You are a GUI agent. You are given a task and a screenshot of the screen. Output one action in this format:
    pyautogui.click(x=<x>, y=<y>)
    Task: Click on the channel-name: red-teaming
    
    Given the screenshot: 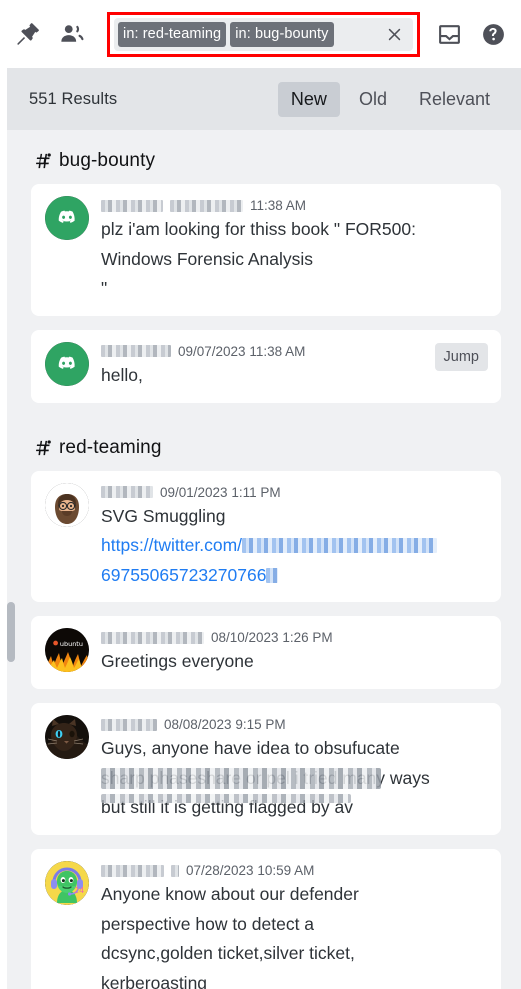 What is the action you would take?
    pyautogui.click(x=110, y=447)
    